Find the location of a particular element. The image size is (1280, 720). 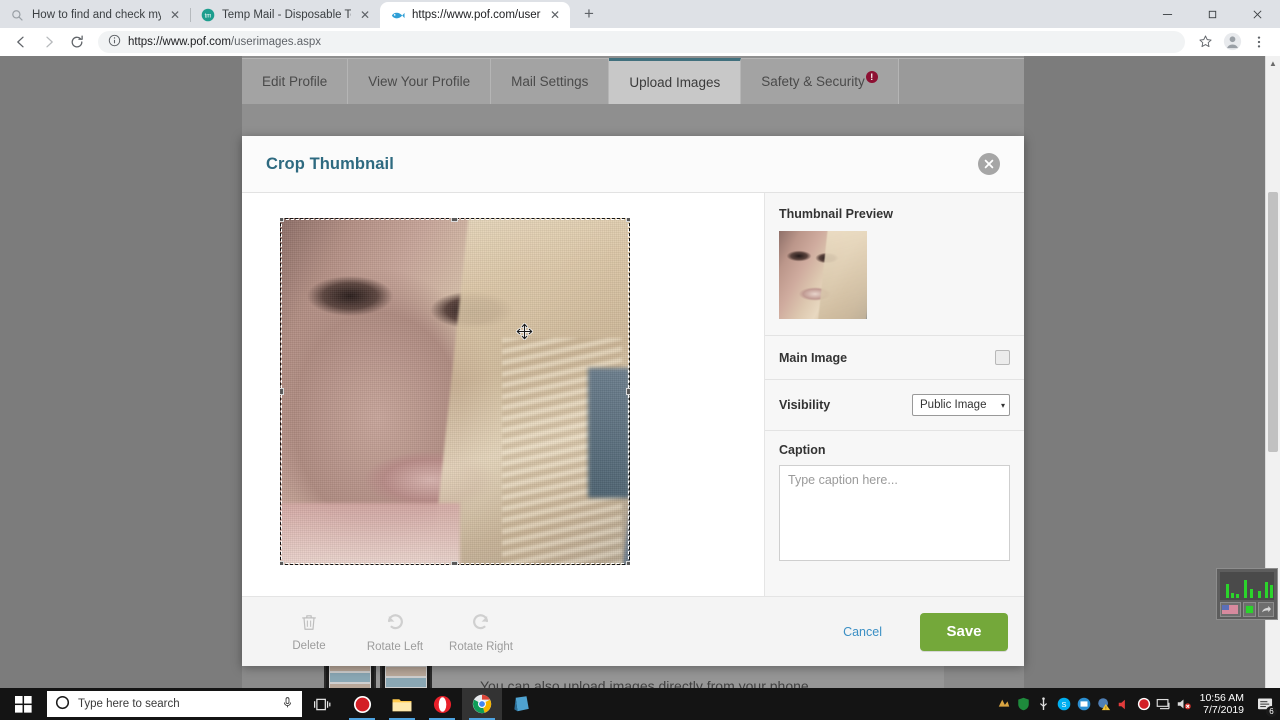

sidebar-item-mail-settings: Mail Settings is located at coordinates (550, 81).